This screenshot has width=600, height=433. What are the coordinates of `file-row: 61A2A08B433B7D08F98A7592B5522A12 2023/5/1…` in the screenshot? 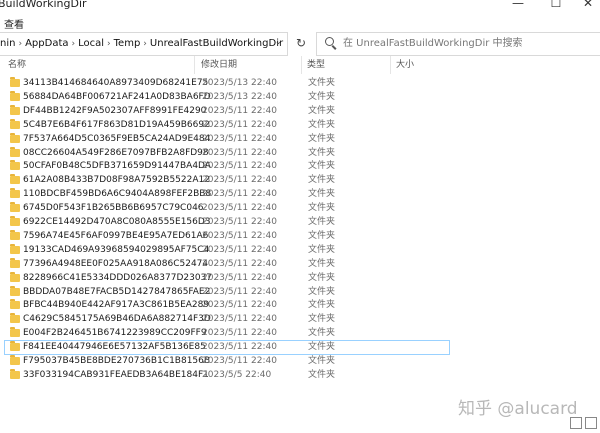 It's located at (227, 180).